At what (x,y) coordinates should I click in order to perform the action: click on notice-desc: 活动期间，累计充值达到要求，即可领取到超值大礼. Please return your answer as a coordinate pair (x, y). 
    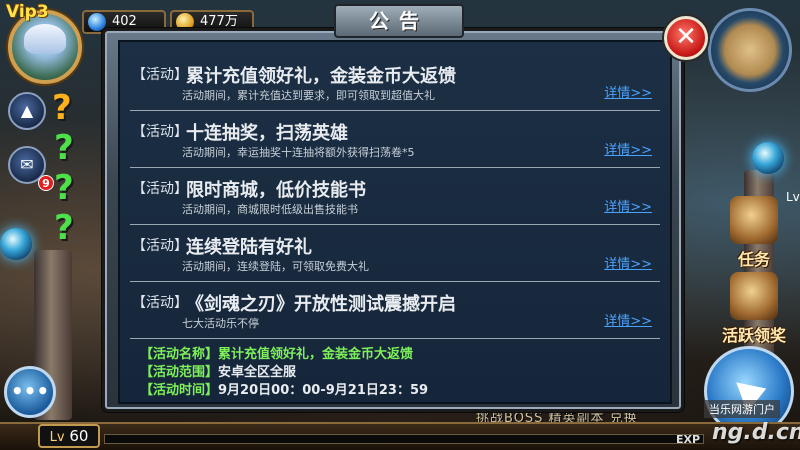
    Looking at the image, I should click on (308, 95).